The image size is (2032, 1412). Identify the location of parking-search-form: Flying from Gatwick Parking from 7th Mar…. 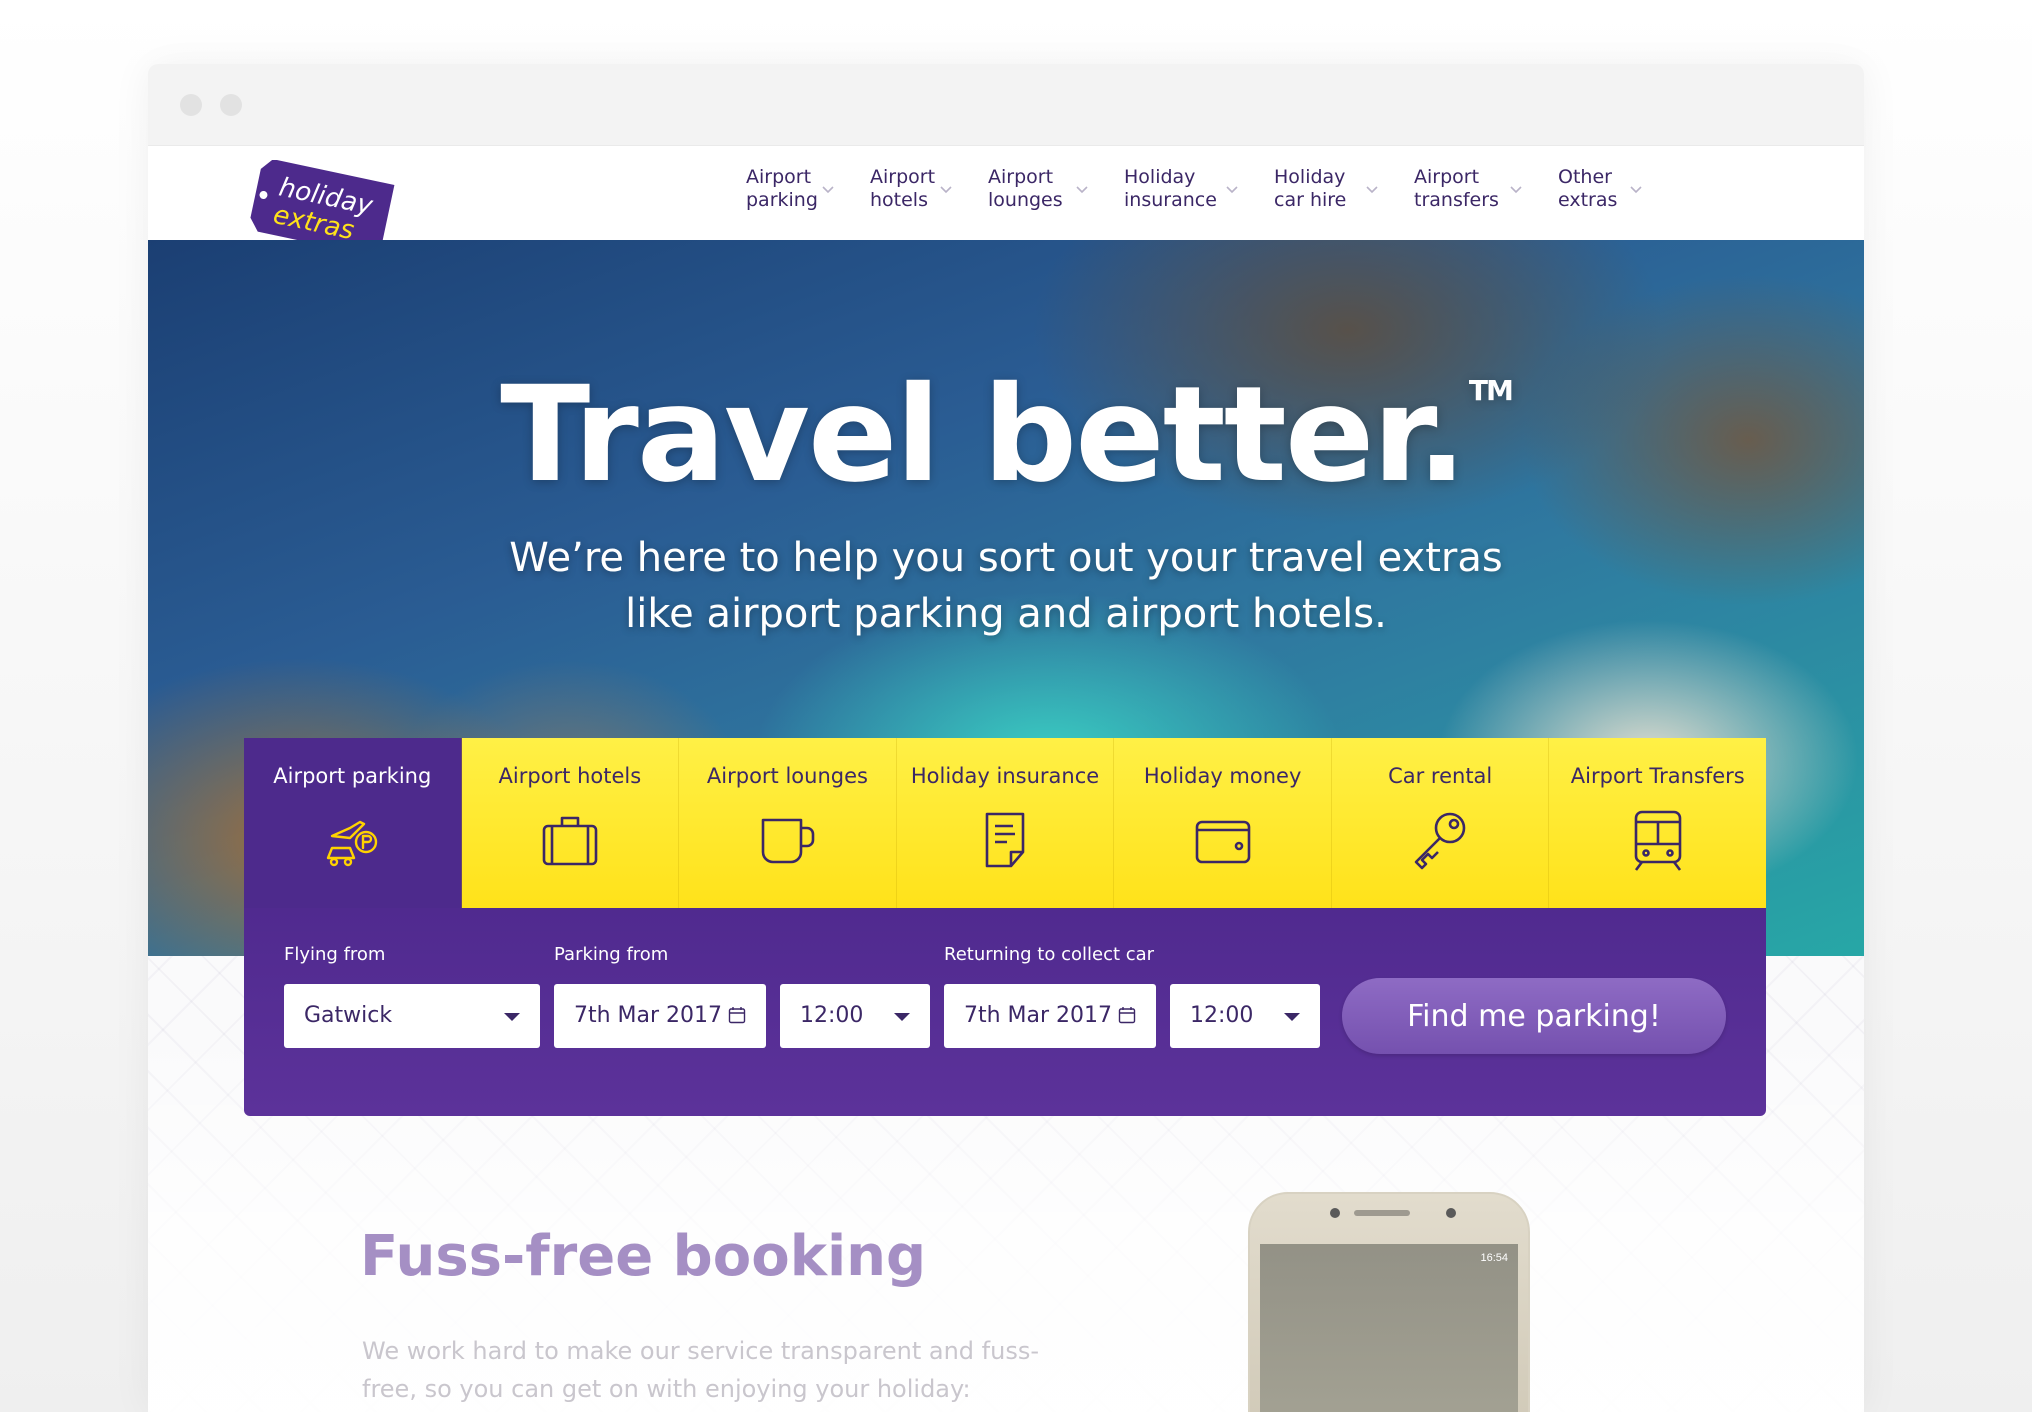
(1005, 1012).